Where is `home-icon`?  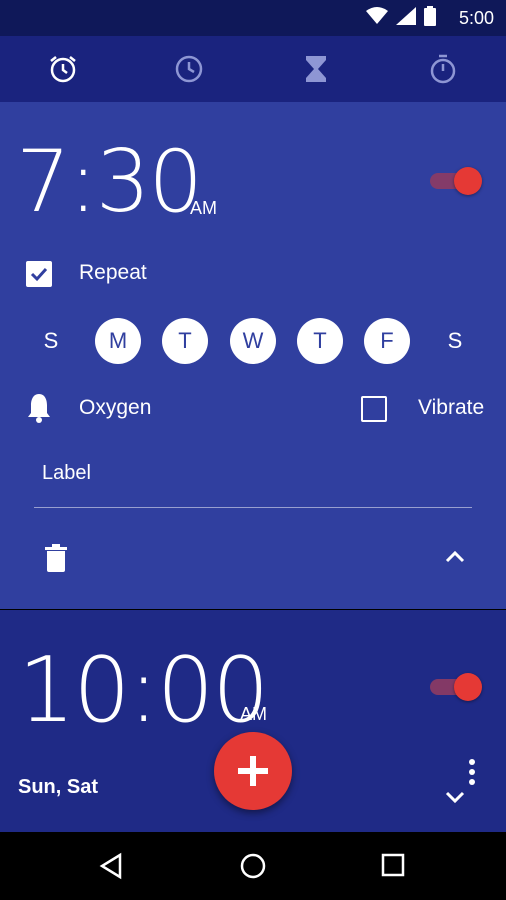
home-icon is located at coordinates (253, 866).